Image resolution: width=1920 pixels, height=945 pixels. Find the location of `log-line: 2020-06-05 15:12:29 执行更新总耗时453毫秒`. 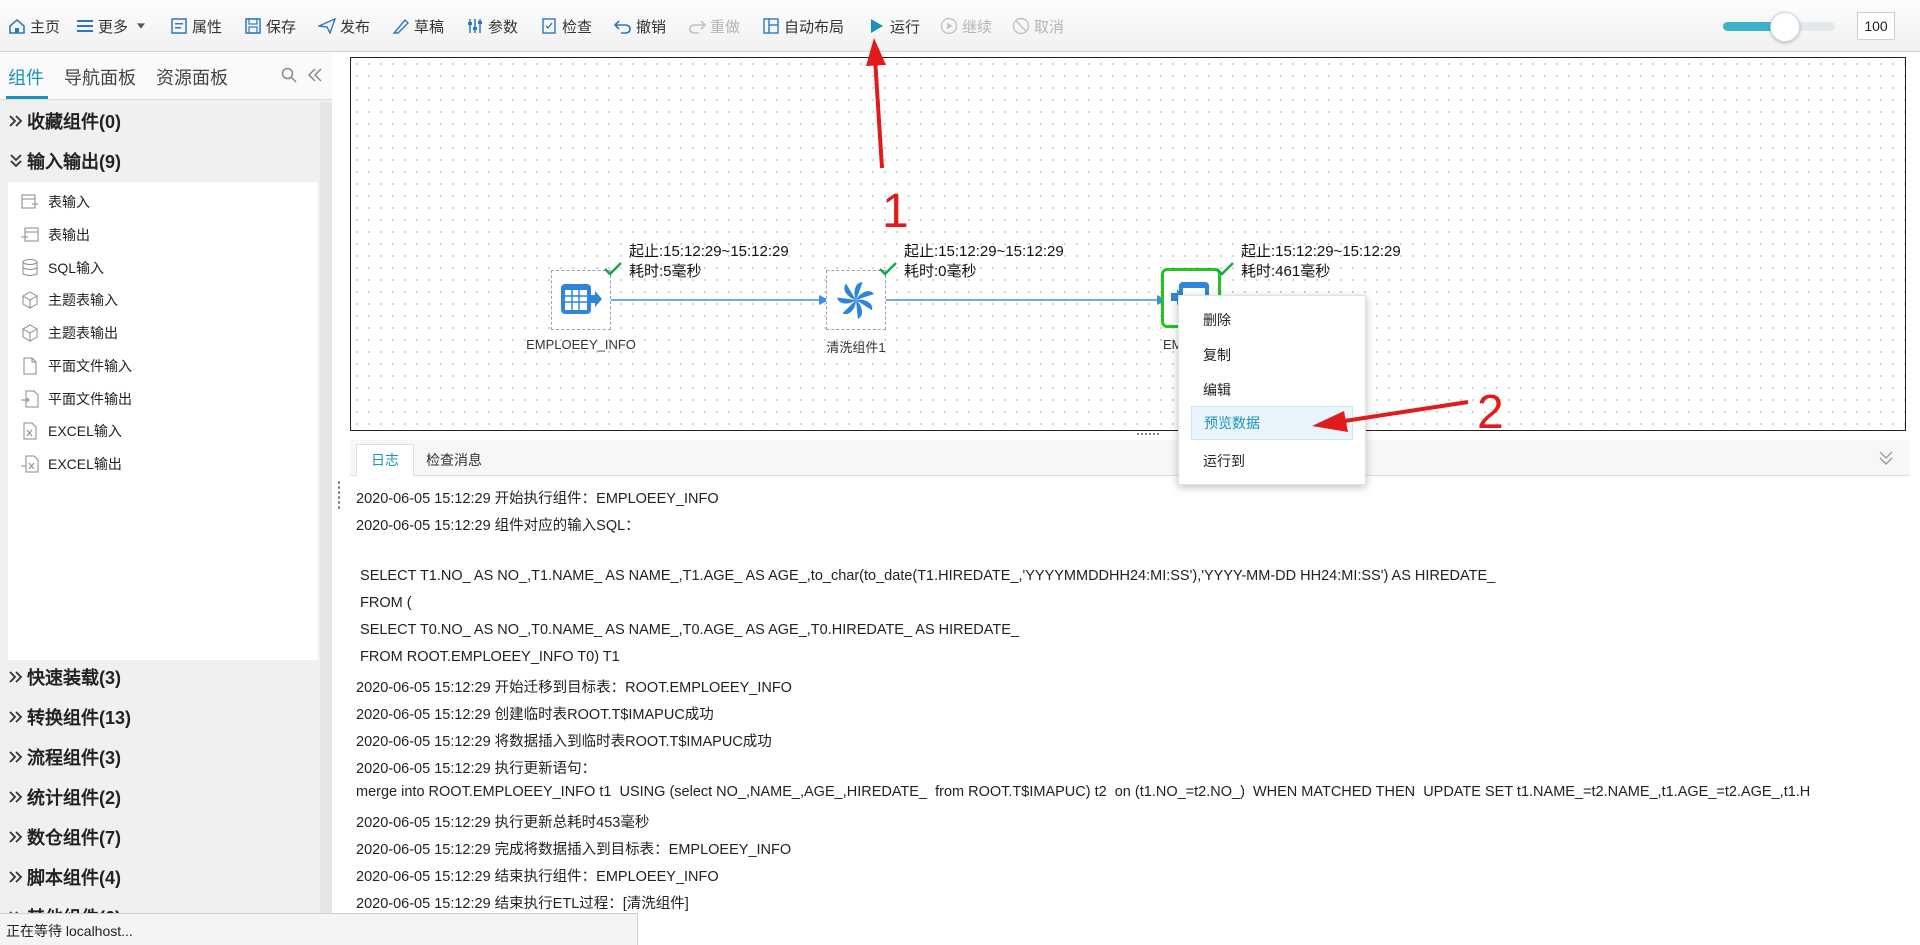

log-line: 2020-06-05 15:12:29 执行更新总耗时453毫秒 is located at coordinates (503, 823).